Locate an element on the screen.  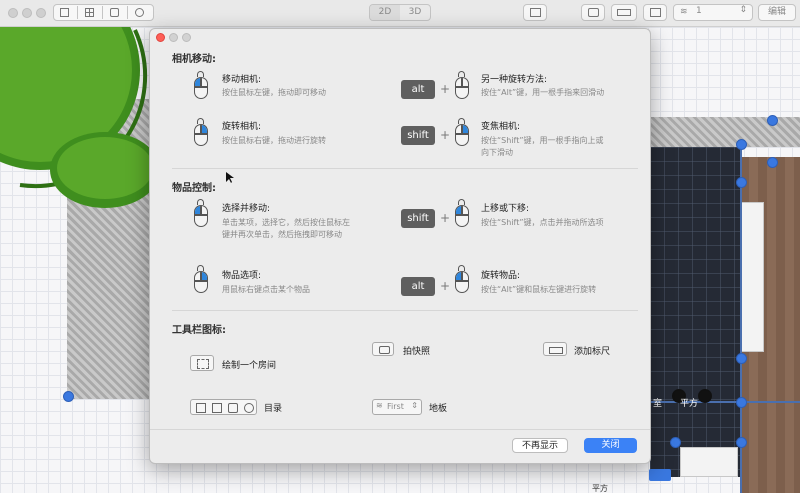
view-2d-tab: 2D is located at coordinates (385, 12).